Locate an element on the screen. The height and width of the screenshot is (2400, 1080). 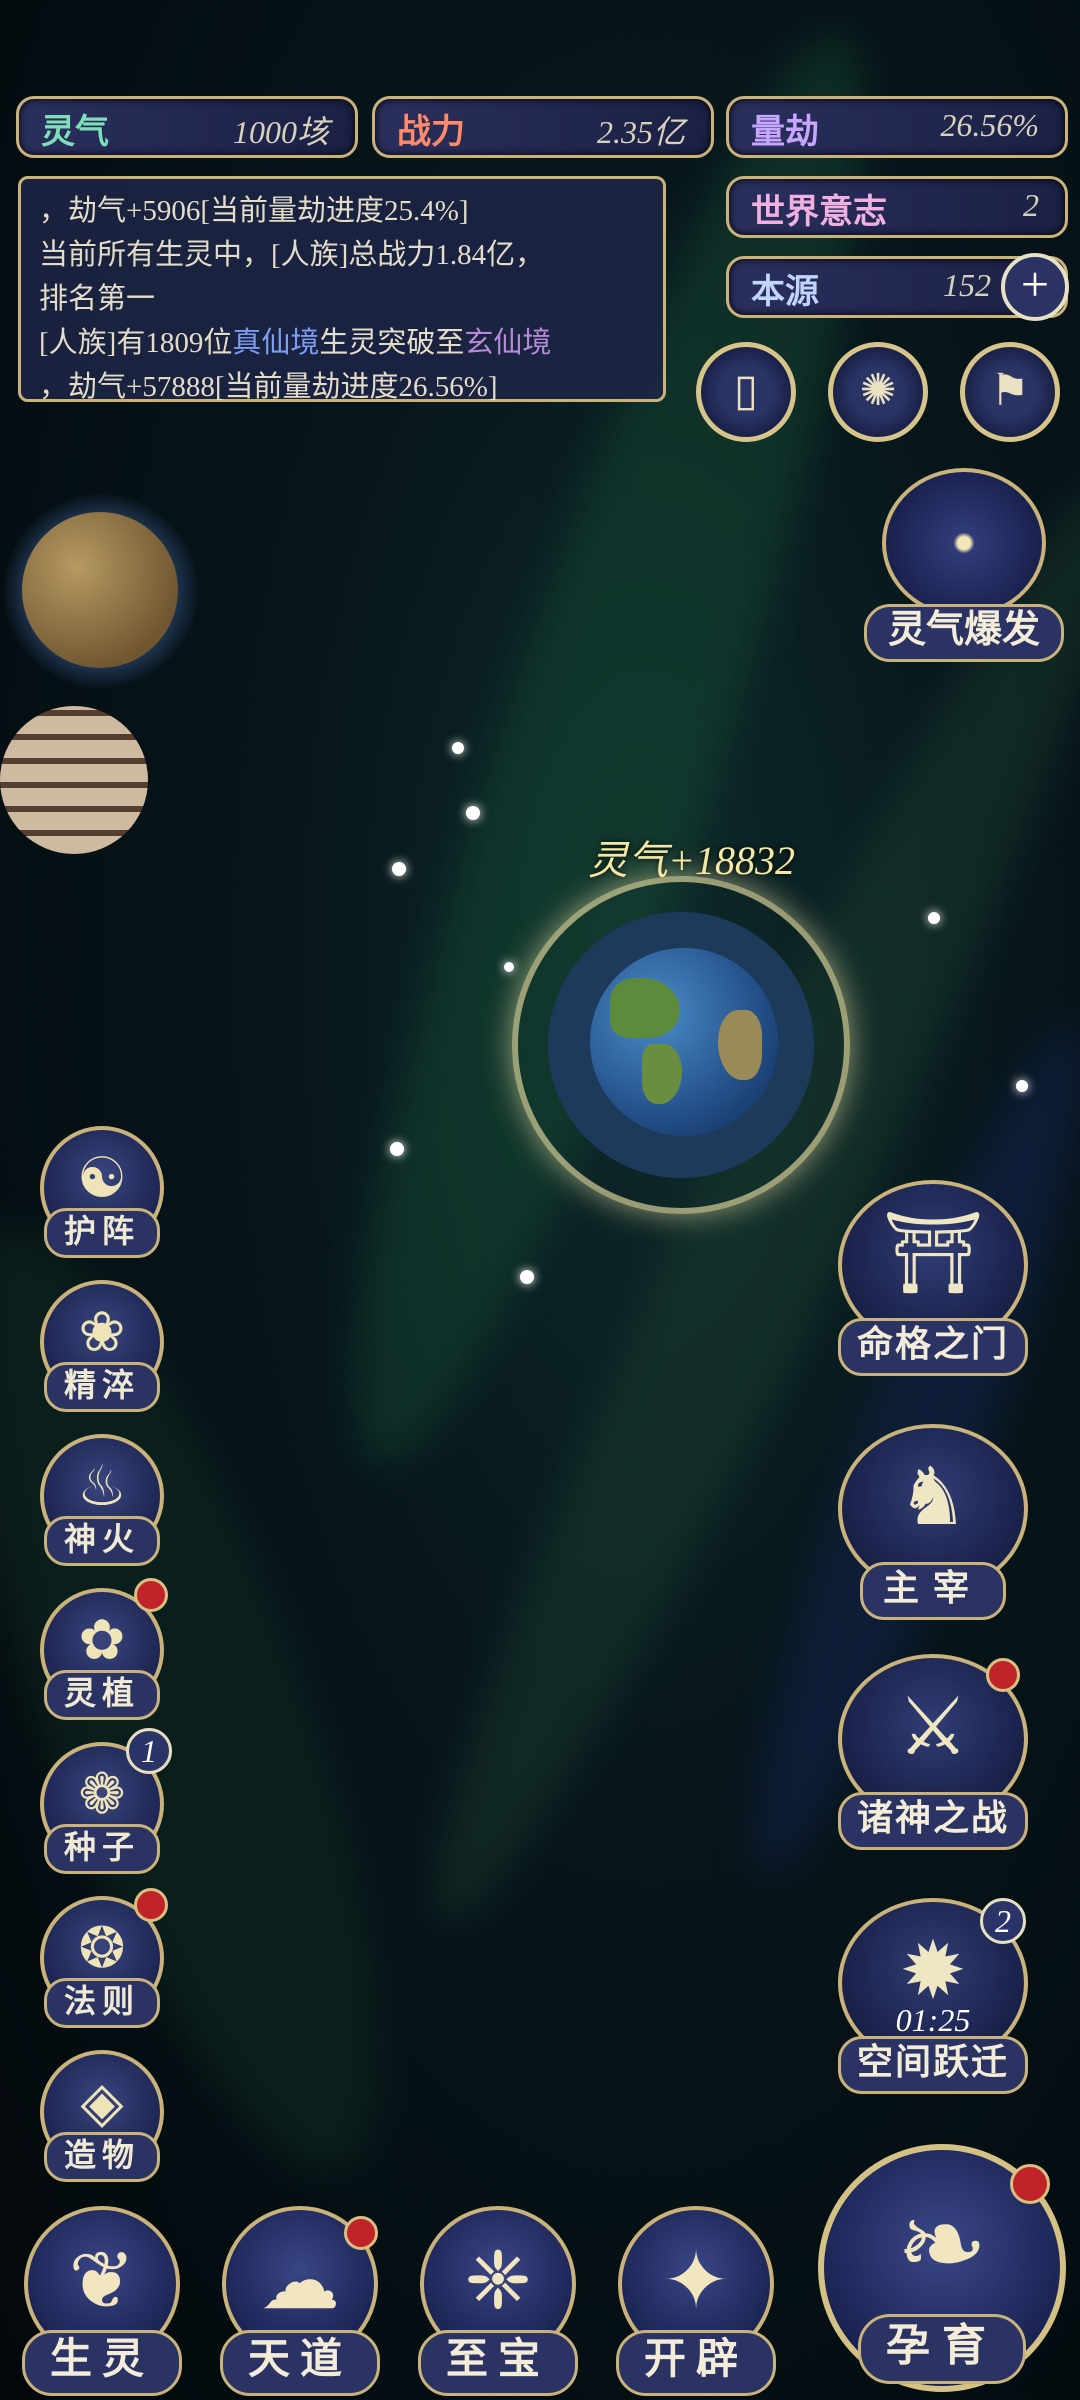
earth-globe is located at coordinates (684, 1042).